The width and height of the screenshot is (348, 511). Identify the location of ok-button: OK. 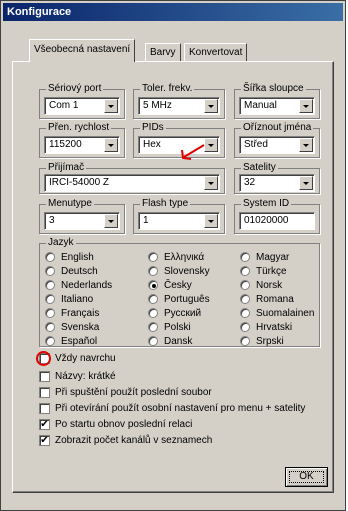
(306, 477).